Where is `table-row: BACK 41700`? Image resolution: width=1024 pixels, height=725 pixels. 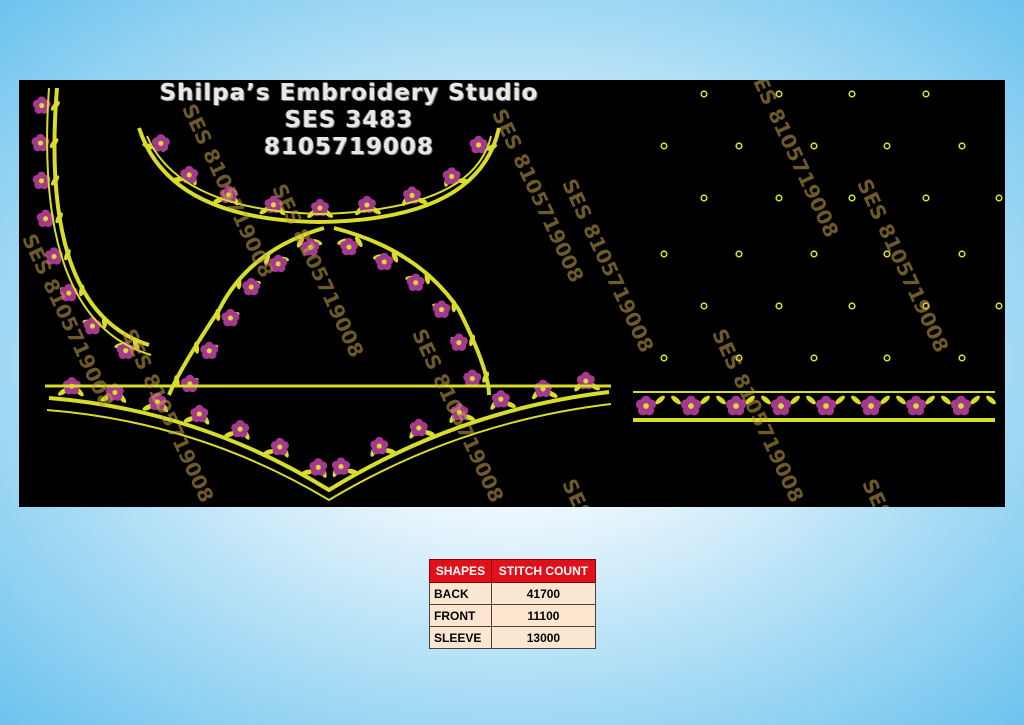
table-row: BACK 41700 is located at coordinates (513, 593).